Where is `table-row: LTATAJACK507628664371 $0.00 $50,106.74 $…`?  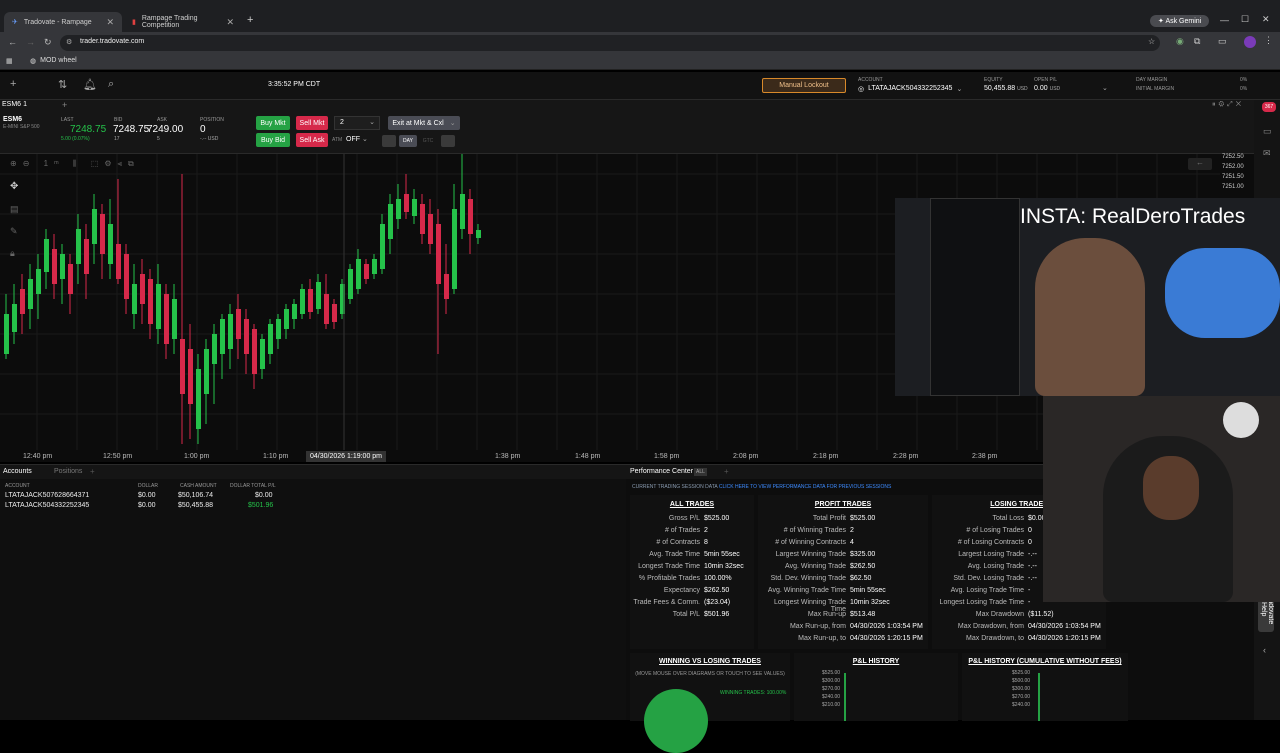
table-row: LTATAJACK507628664371 $0.00 $50,106.74 $… is located at coordinates (140, 496).